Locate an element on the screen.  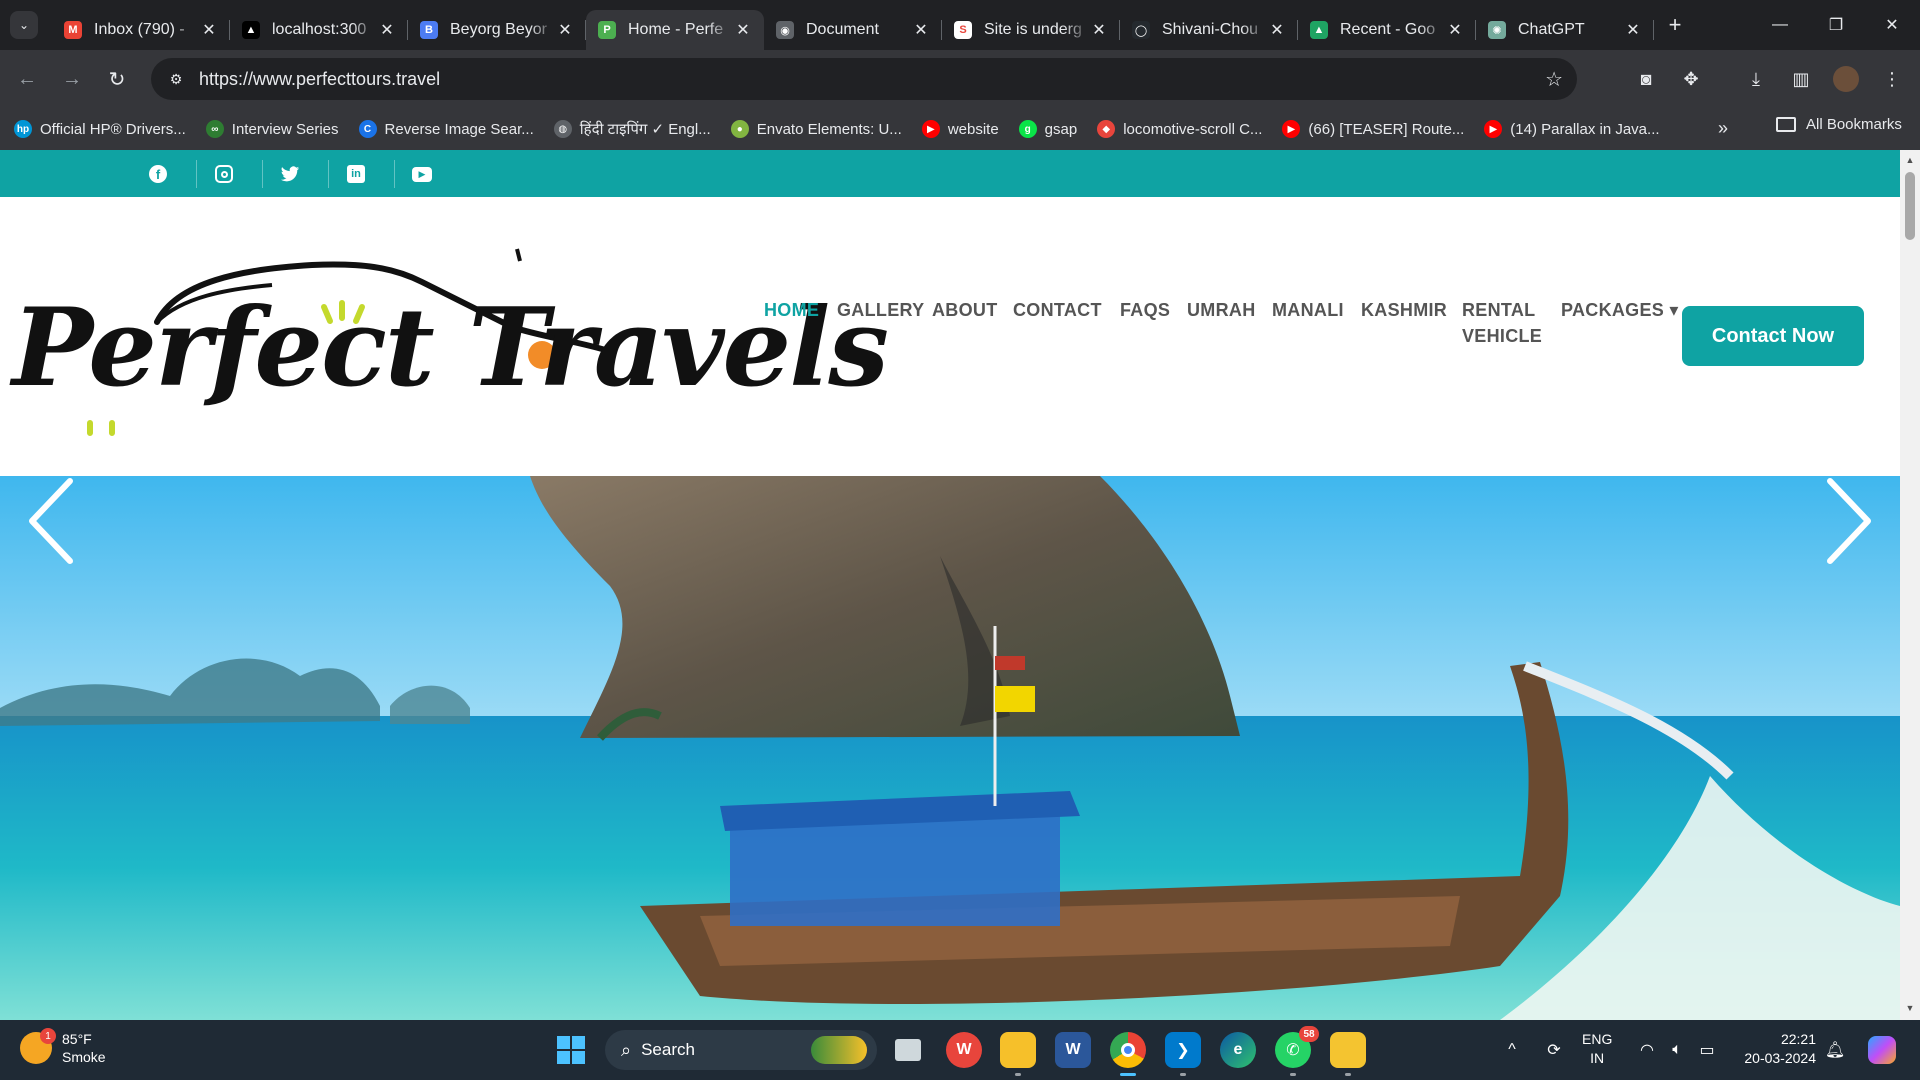
extensions-icon: ✥ is located at coordinates (1691, 79).